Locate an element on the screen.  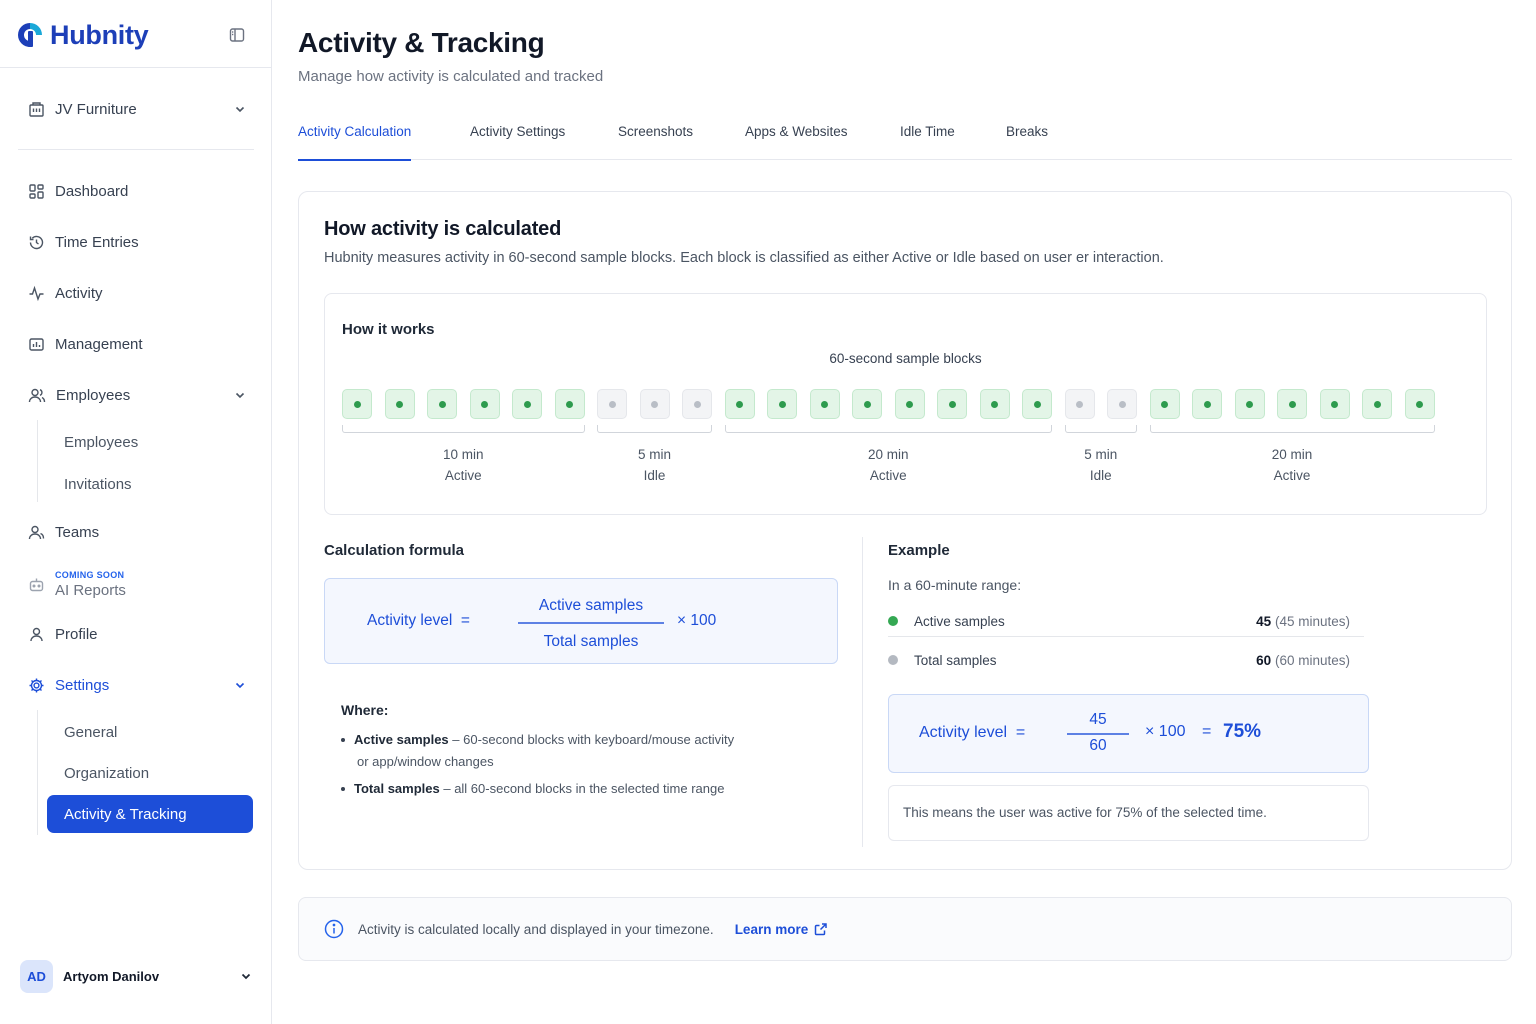
segment-label: 10 min Active is located at coordinates (463, 465).